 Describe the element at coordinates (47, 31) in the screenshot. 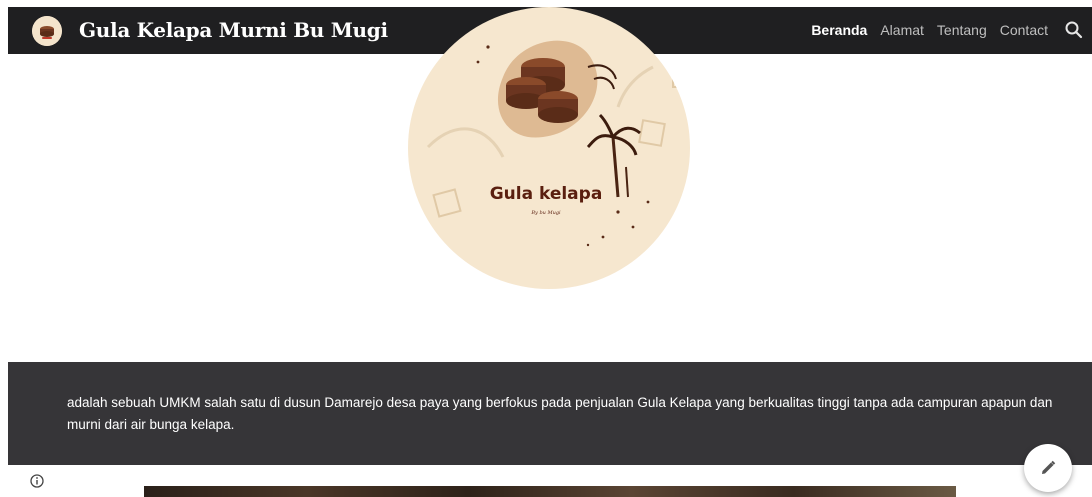

I see `site-logo` at that location.